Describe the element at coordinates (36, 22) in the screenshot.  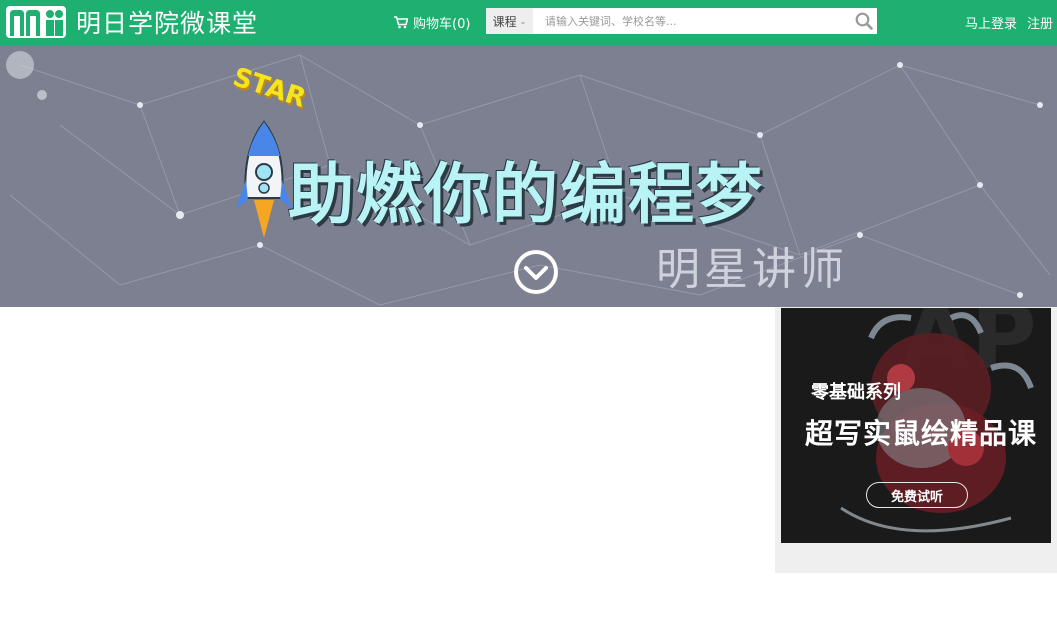
I see `logo-icon` at that location.